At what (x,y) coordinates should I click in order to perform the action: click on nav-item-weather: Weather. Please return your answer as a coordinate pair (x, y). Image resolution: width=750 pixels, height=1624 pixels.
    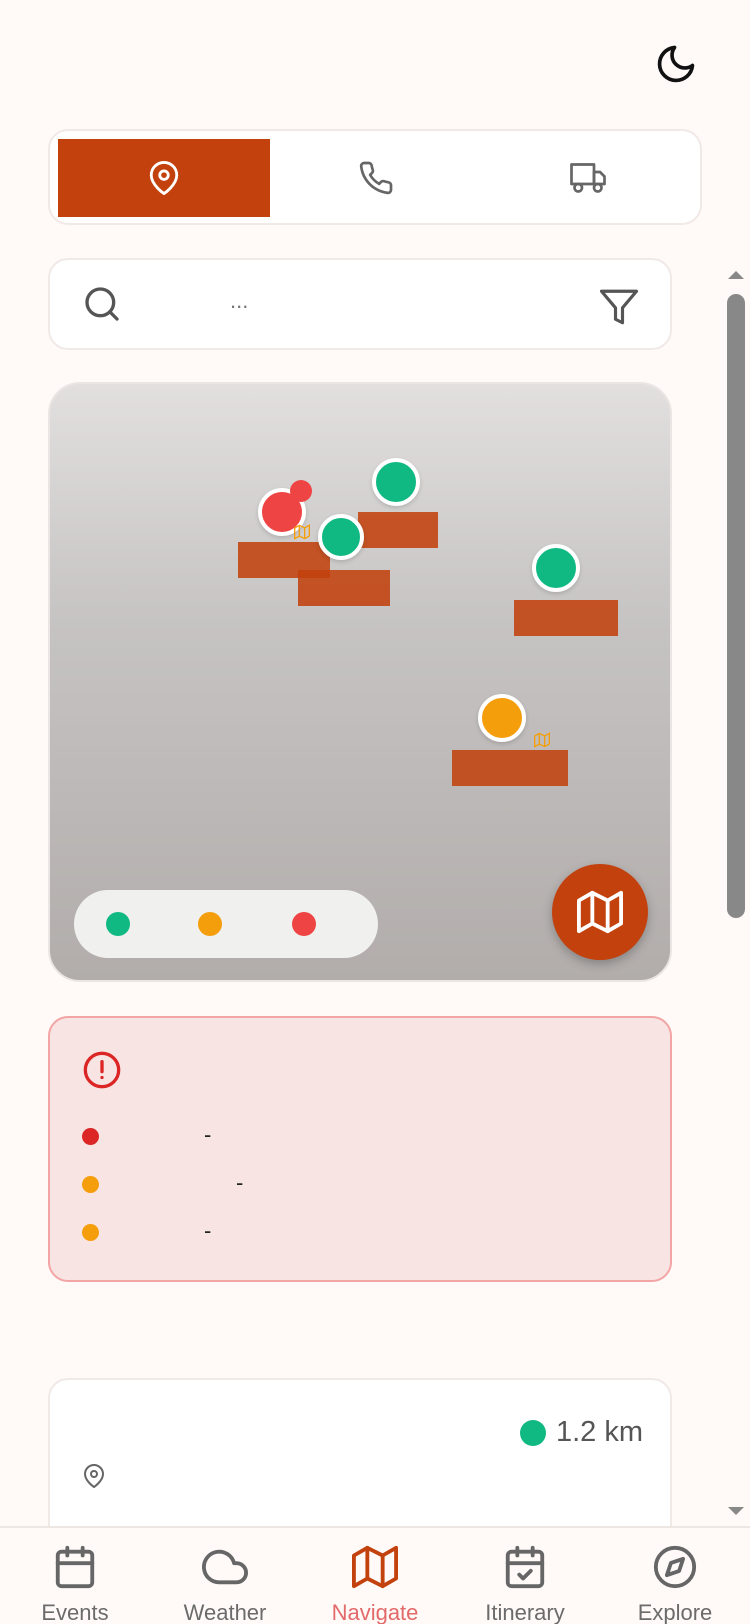
    Looking at the image, I should click on (225, 1584).